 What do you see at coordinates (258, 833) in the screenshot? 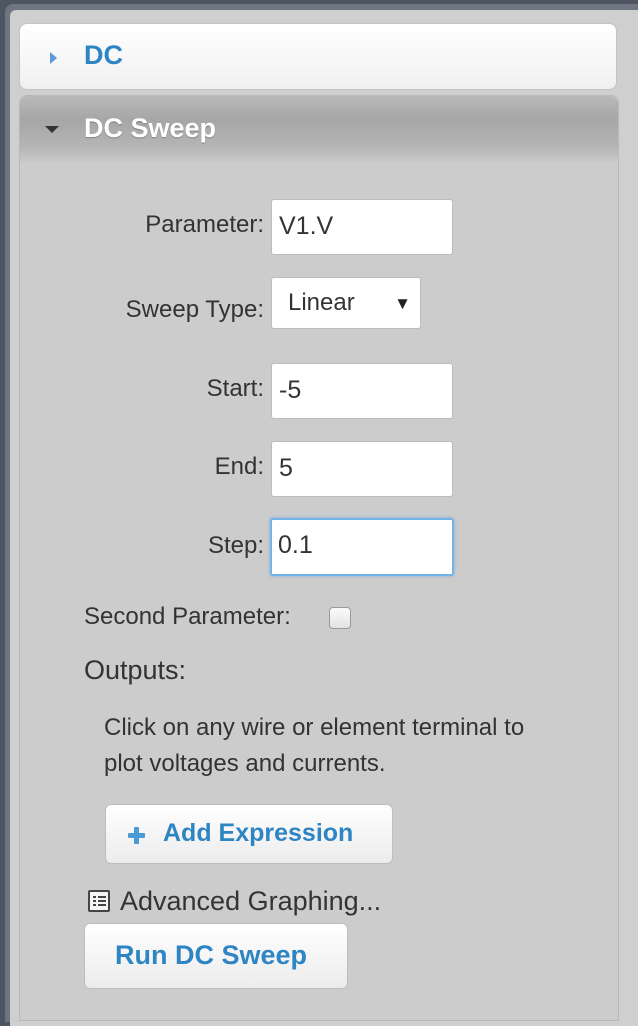
I see `add-expression-label: Add Expression` at bounding box center [258, 833].